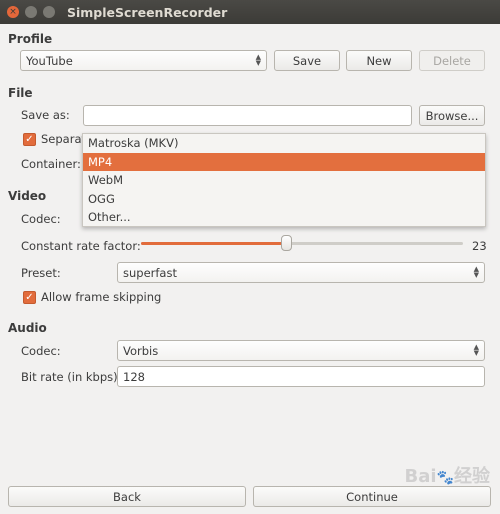  I want to click on audio-heading: Audio, so click(27, 328).